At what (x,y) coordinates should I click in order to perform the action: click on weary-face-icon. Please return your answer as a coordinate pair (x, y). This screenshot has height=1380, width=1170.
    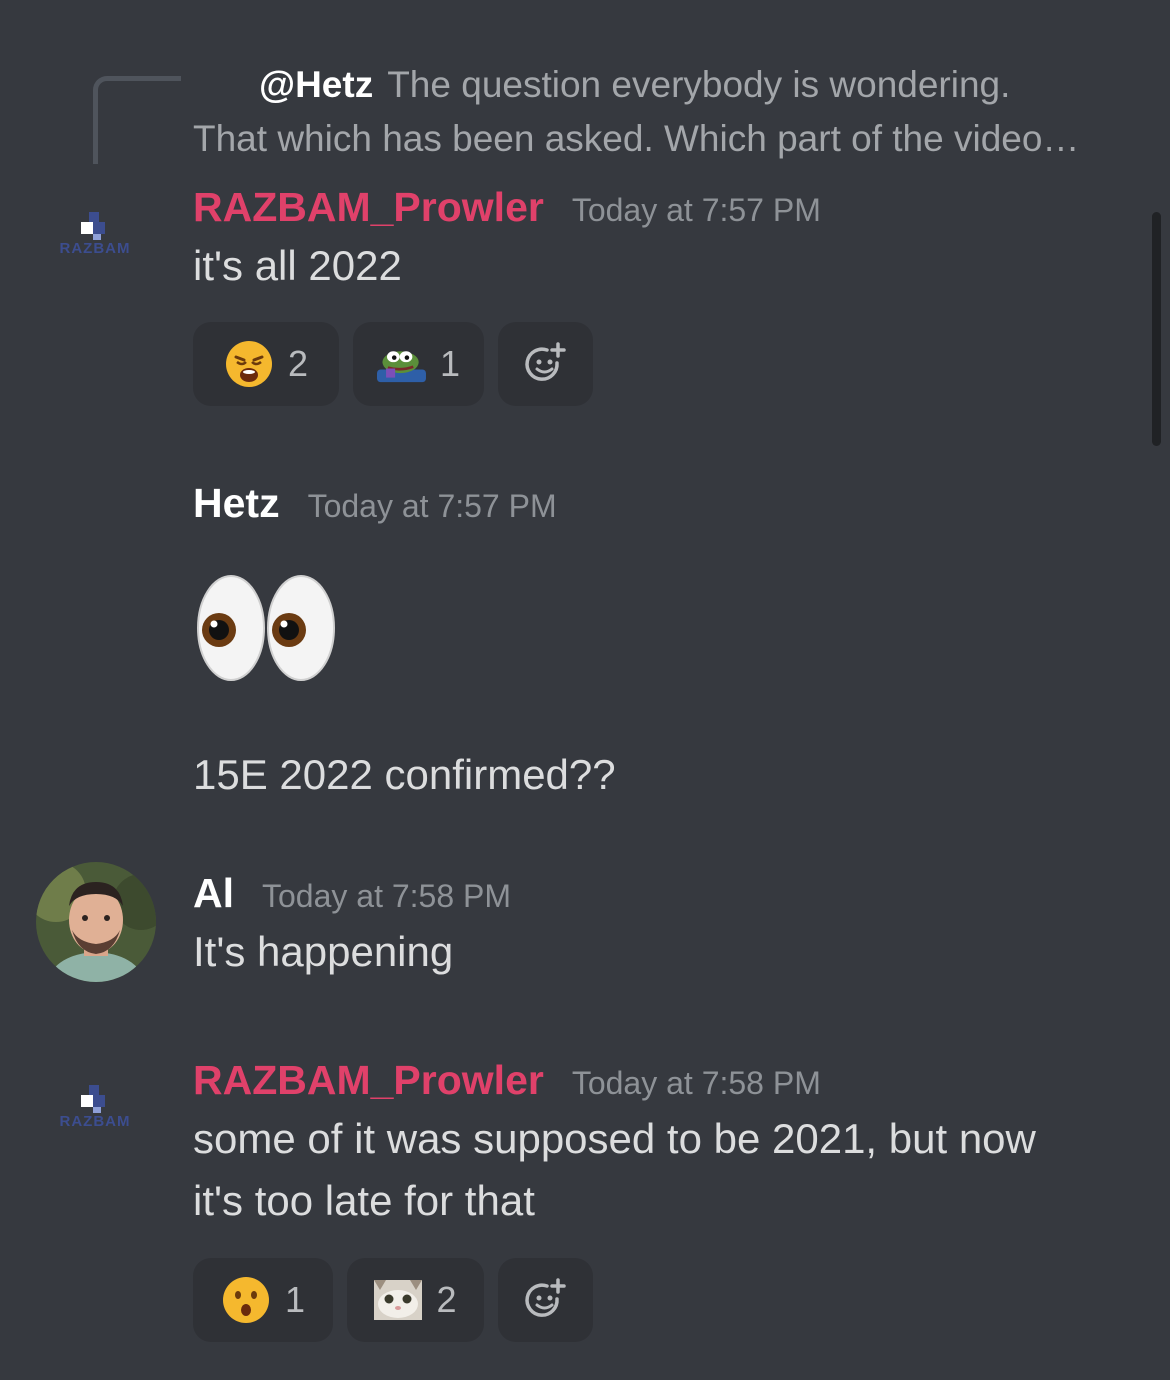
    Looking at the image, I should click on (248, 364).